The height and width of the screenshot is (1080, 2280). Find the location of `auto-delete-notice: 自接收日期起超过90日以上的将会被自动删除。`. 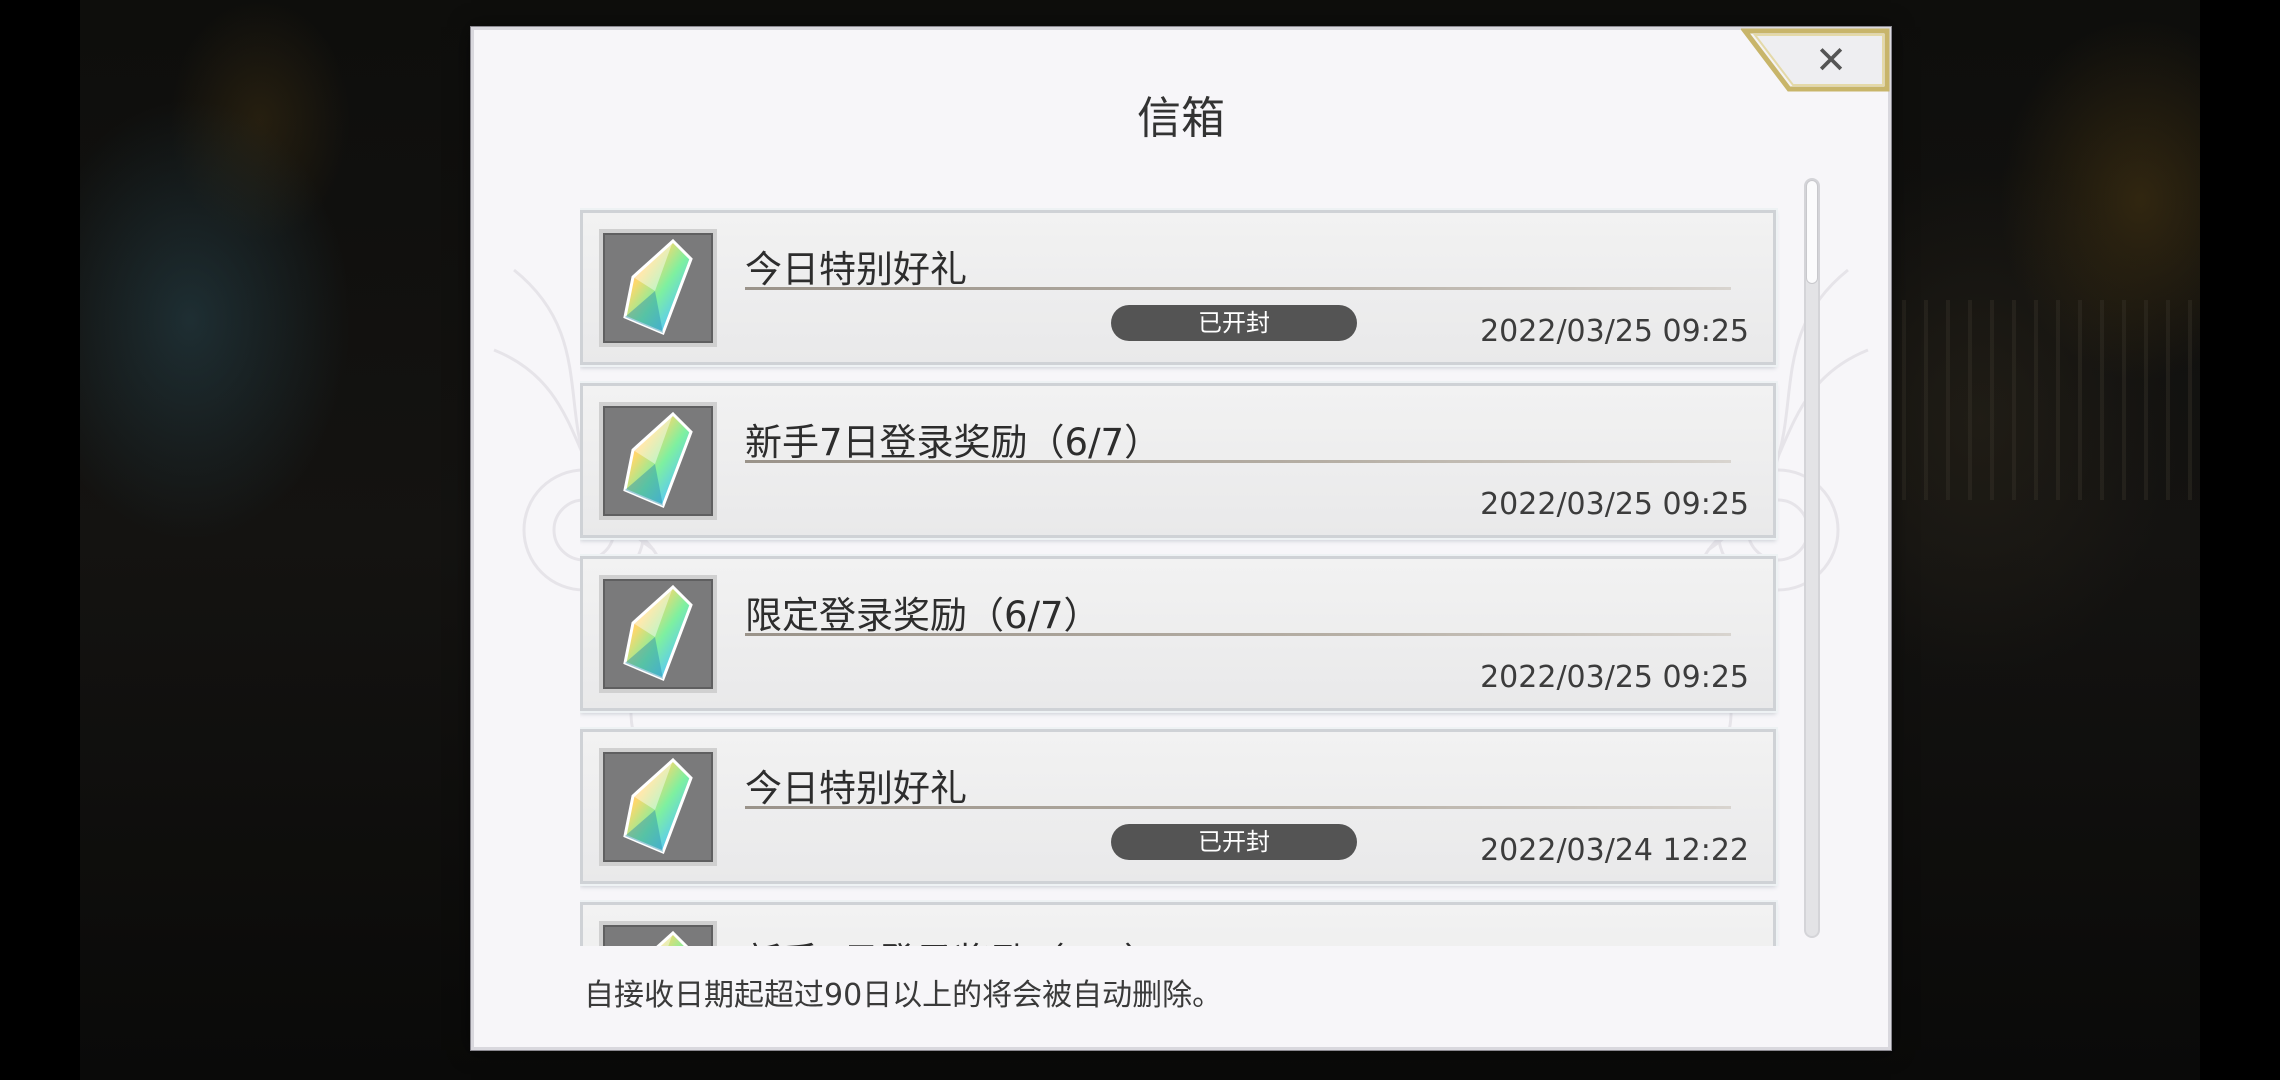

auto-delete-notice: 自接收日期起超过90日以上的将会被自动删除。 is located at coordinates (903, 995).